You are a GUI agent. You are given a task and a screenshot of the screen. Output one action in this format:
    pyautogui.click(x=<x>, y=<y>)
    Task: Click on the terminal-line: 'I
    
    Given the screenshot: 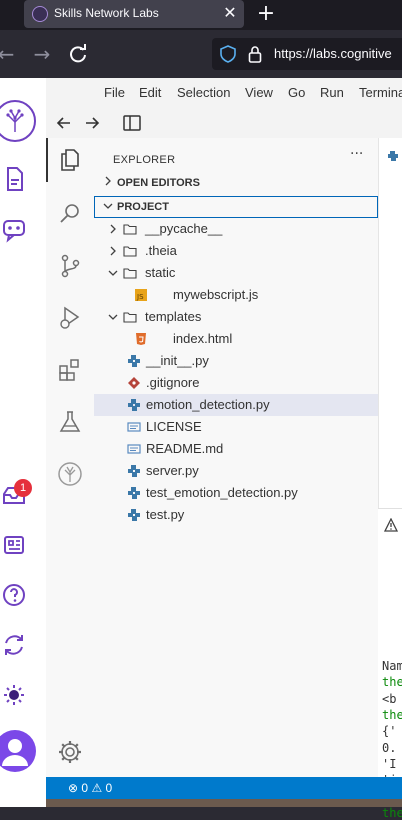 What is the action you would take?
    pyautogui.click(x=389, y=763)
    